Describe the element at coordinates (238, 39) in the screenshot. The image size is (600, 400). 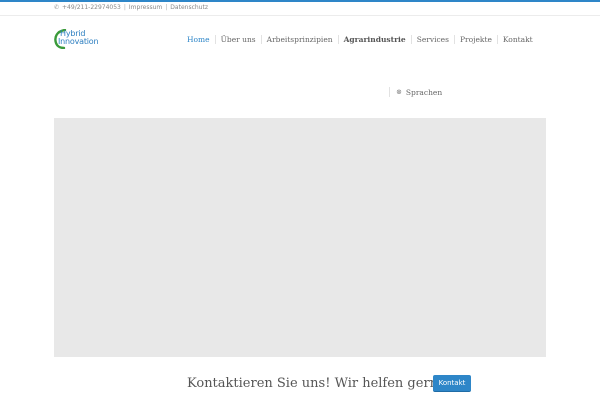
I see `nav-item-ueber-uns: Über uns` at that location.